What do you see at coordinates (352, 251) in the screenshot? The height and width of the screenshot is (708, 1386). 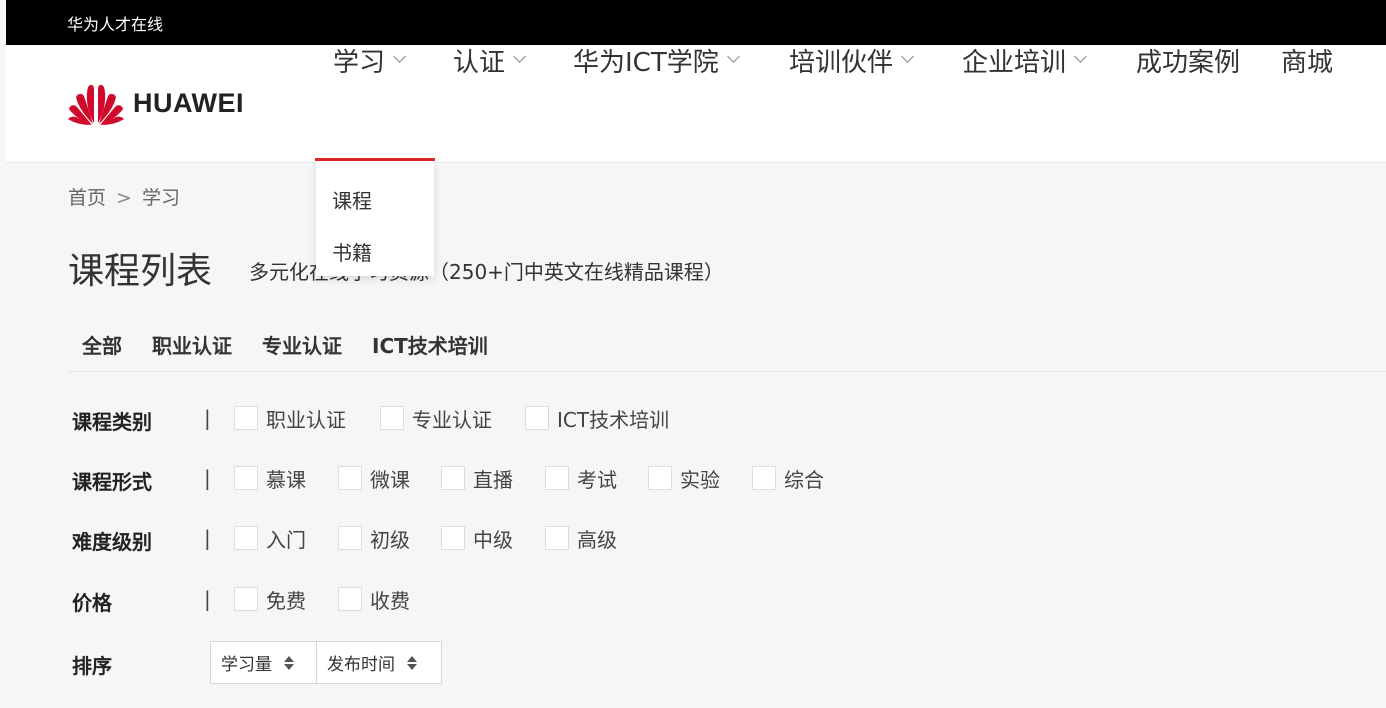 I see `dropdown-item-books: 书籍` at bounding box center [352, 251].